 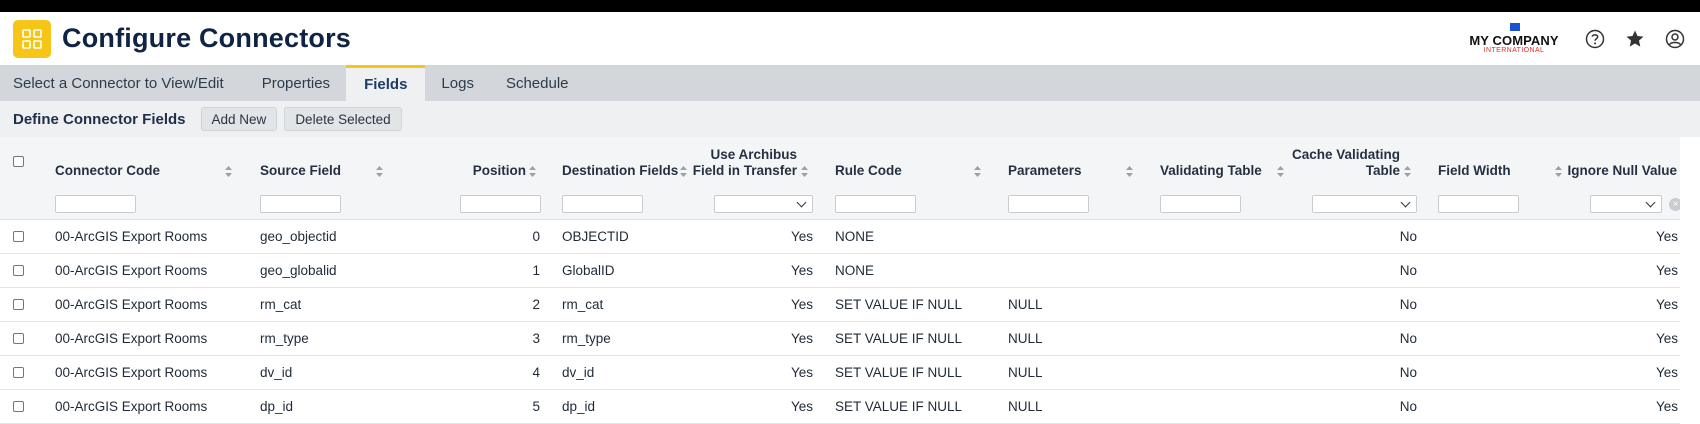 I want to click on column-header-connector-code: Connector Code, so click(x=107, y=171).